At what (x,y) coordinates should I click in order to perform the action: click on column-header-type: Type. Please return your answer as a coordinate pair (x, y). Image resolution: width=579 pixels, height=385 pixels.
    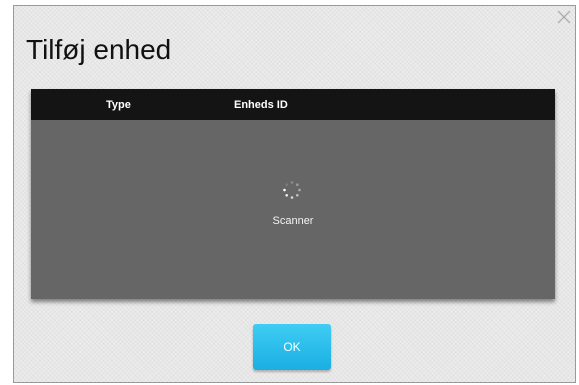
    Looking at the image, I should click on (118, 105).